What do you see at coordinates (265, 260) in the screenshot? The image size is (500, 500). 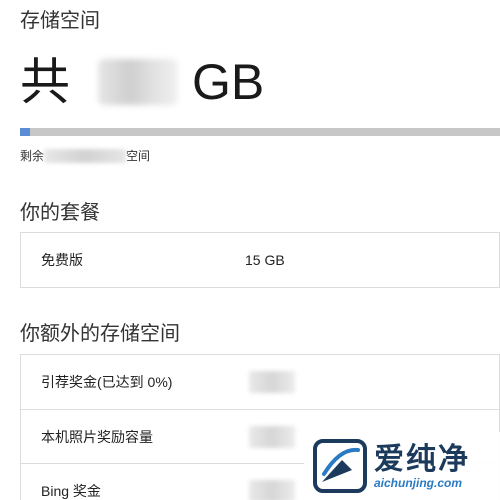 I see `plan-capacity: 15 GB` at bounding box center [265, 260].